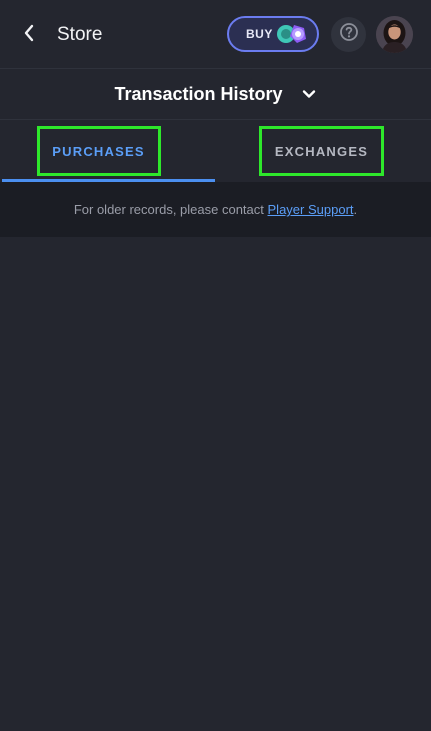  Describe the element at coordinates (309, 94) in the screenshot. I see `chevron-down-icon` at that location.